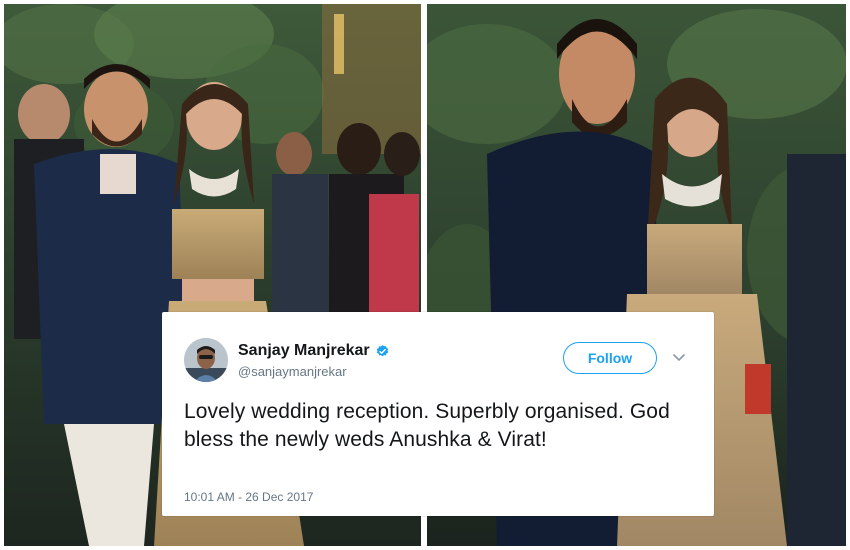 This screenshot has width=850, height=550. Describe the element at coordinates (248, 497) in the screenshot. I see `tweet-timestamp: 10:01 AM - 26 Dec 2017` at that location.